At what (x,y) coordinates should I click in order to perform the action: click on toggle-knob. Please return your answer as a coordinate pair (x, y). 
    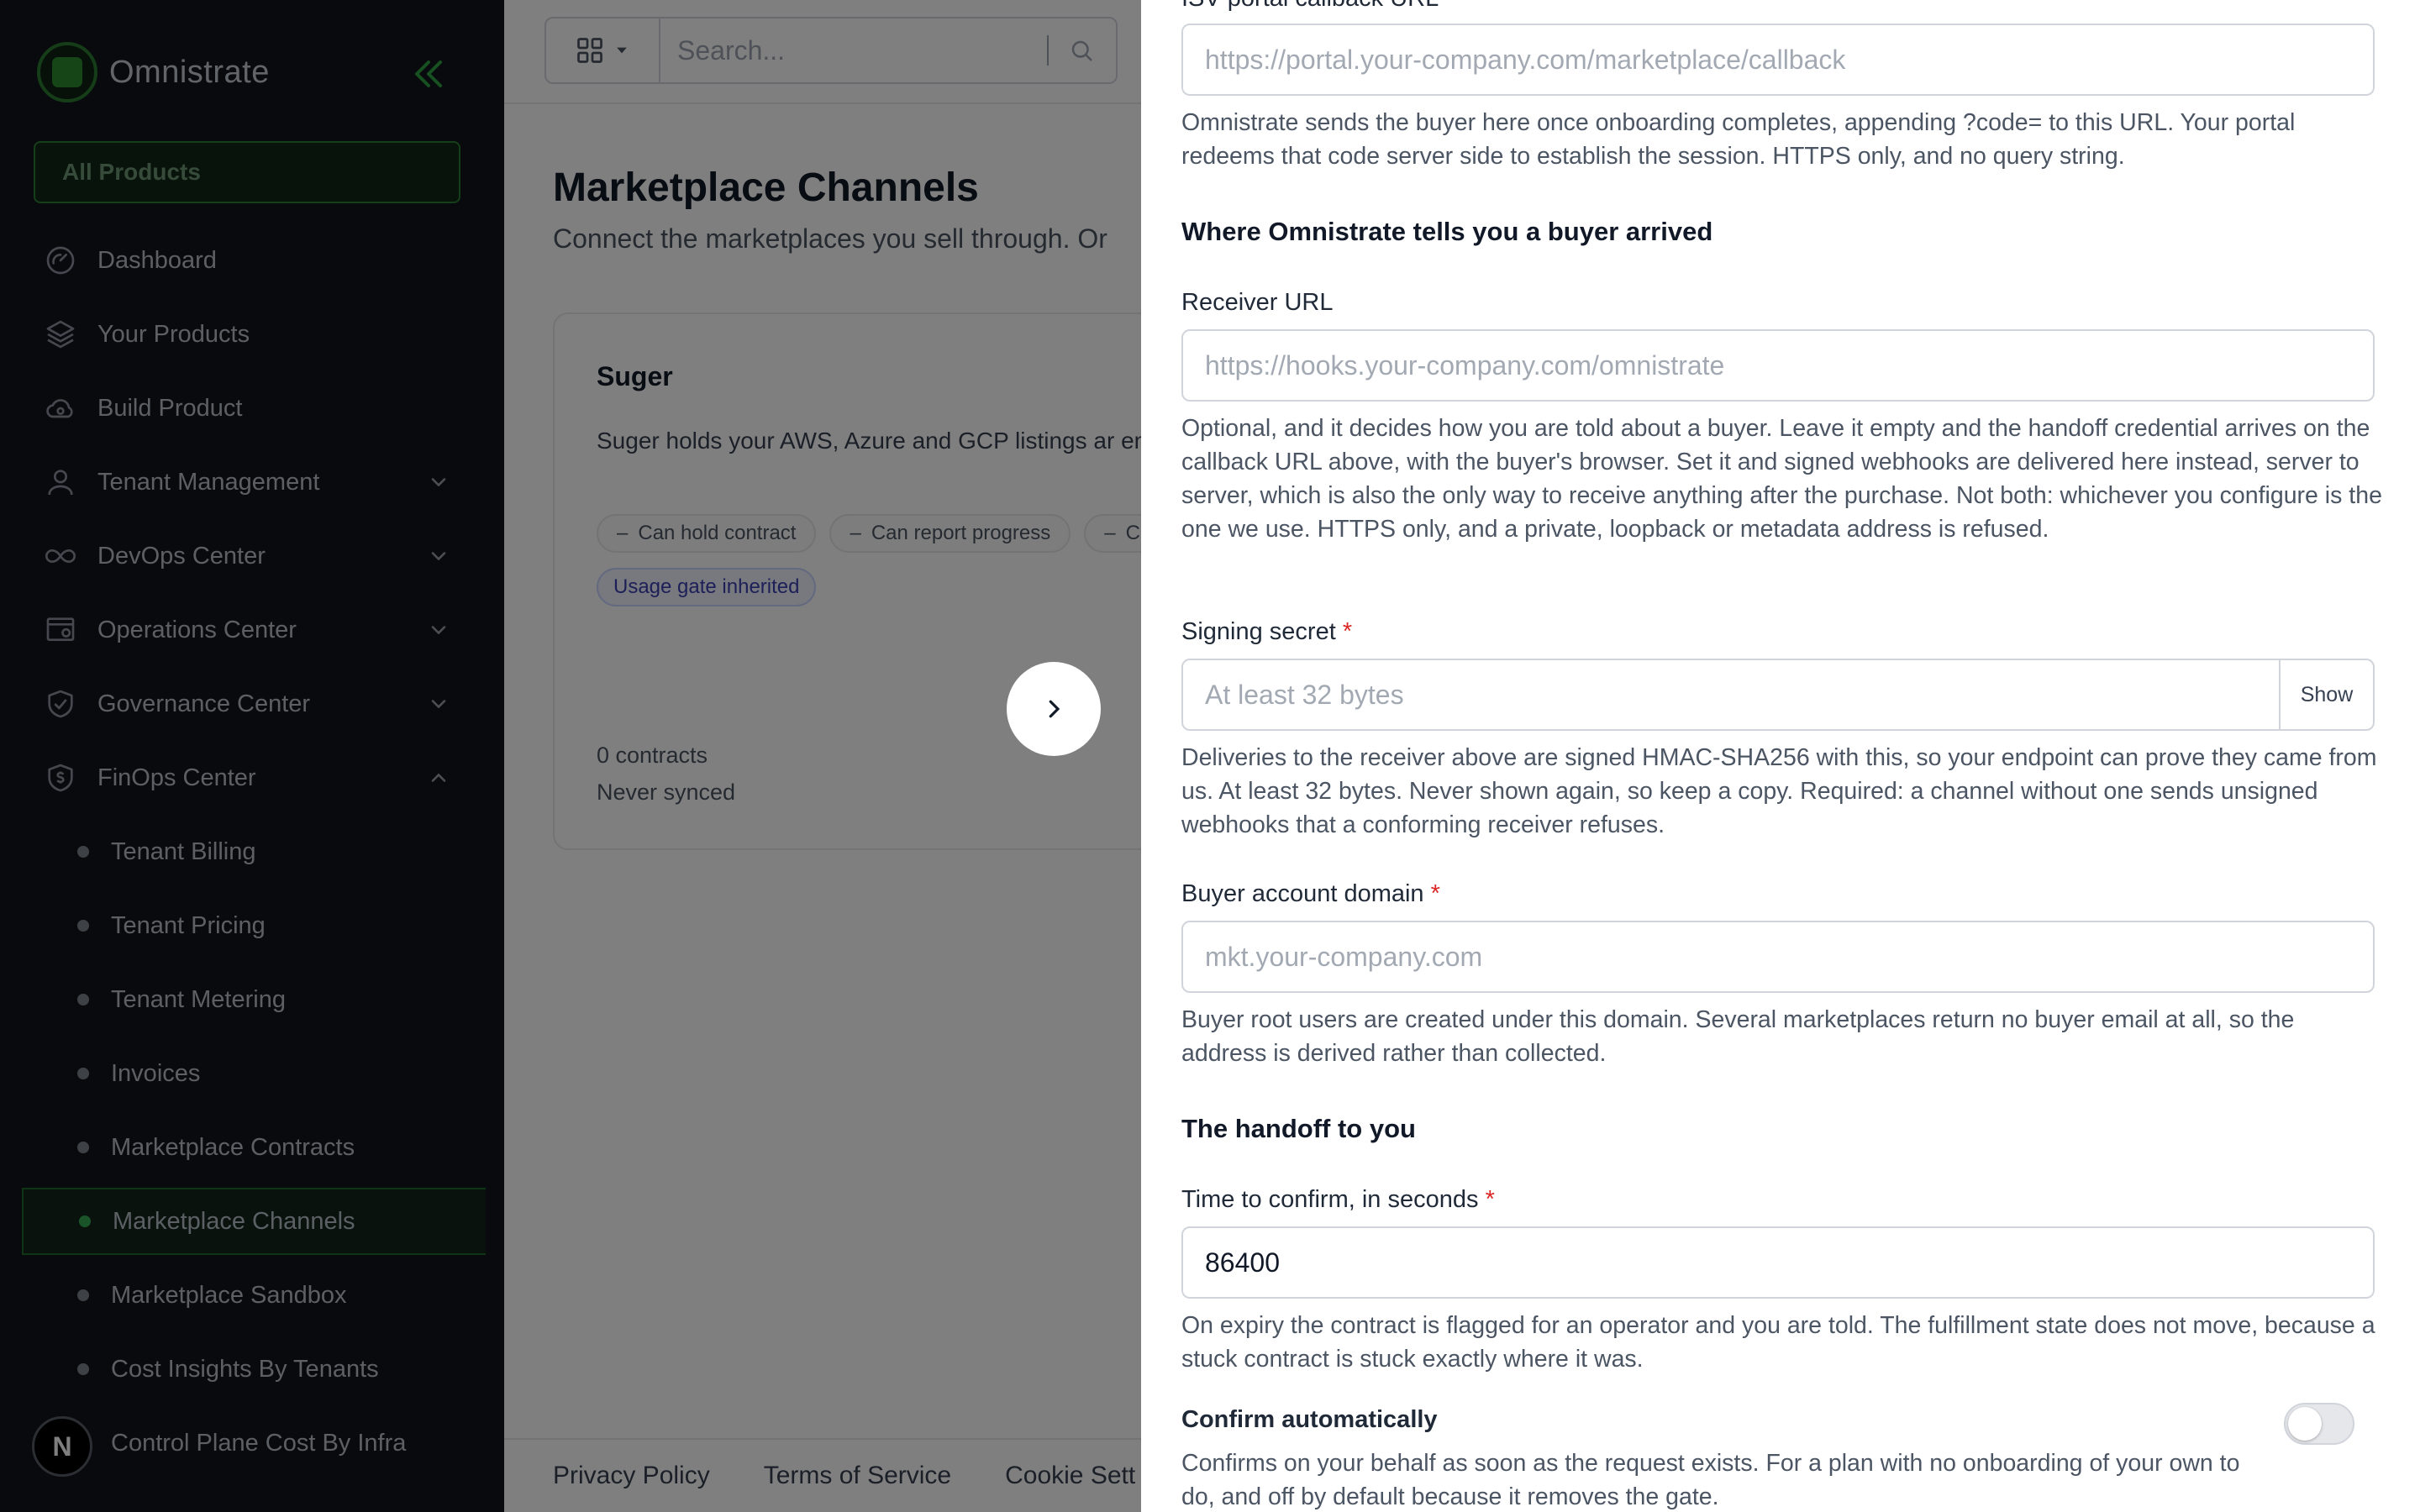
    Looking at the image, I should click on (2305, 1424).